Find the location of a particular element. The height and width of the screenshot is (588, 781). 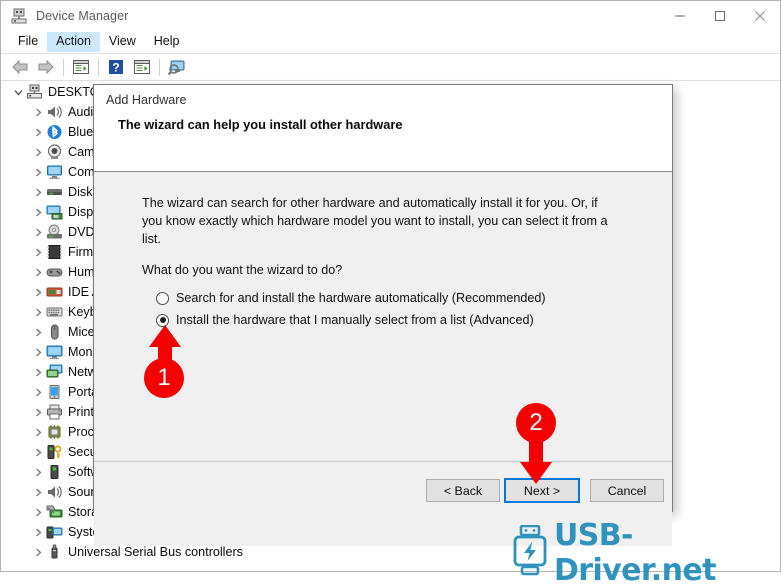

tree-item-label: Hum is located at coordinates (81, 272).